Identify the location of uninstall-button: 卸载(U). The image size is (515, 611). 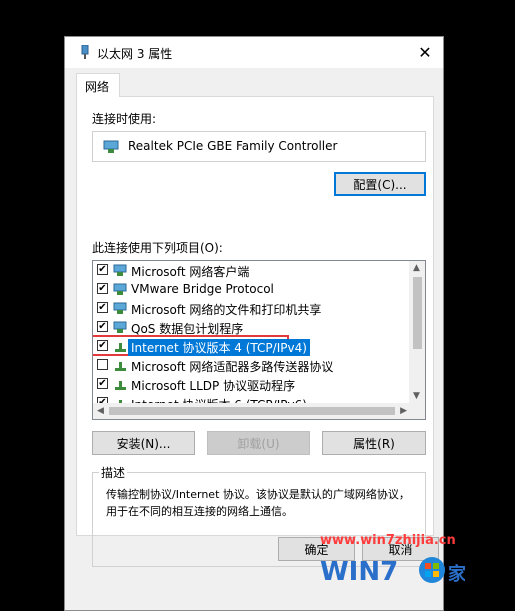
(258, 443).